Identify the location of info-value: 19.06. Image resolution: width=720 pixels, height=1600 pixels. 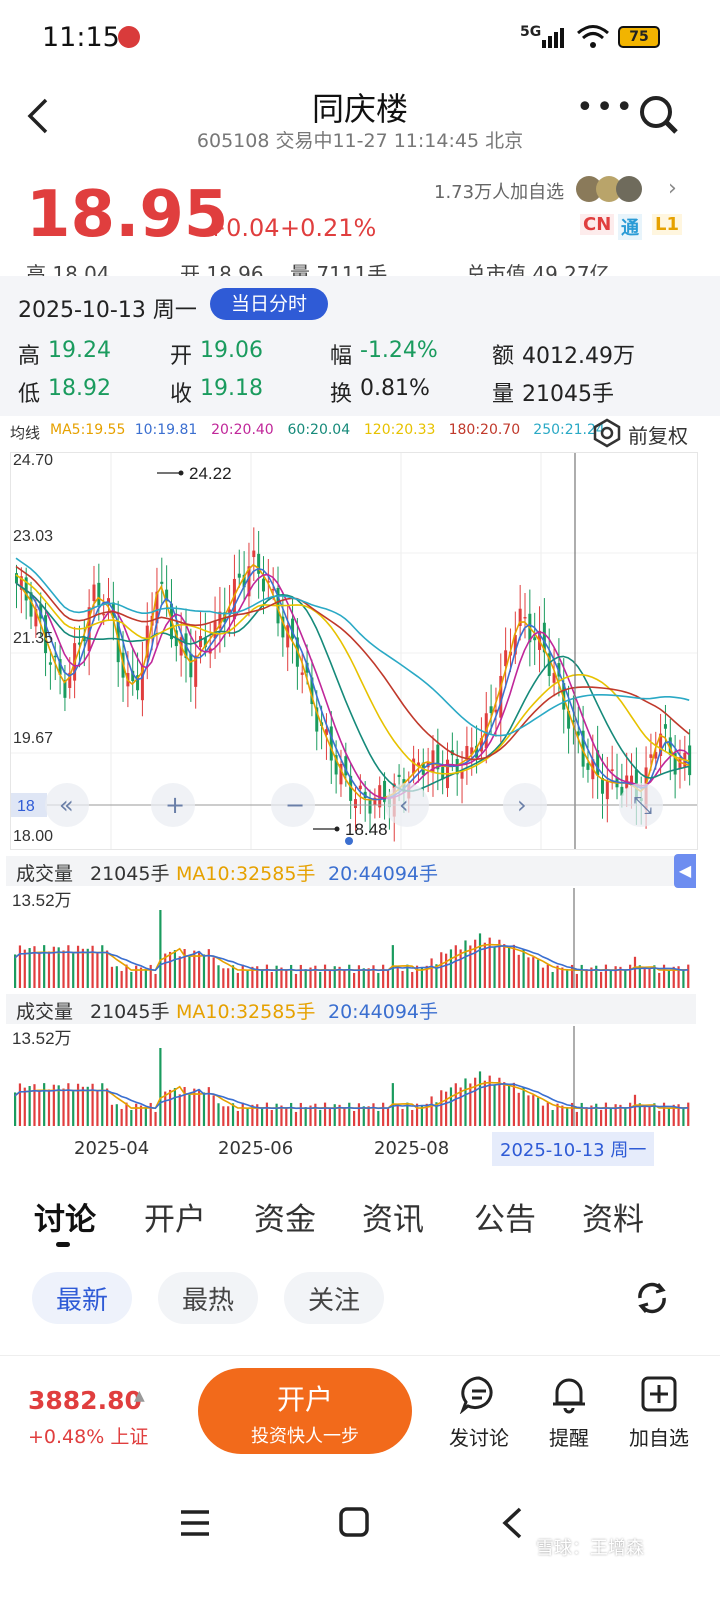
(231, 350).